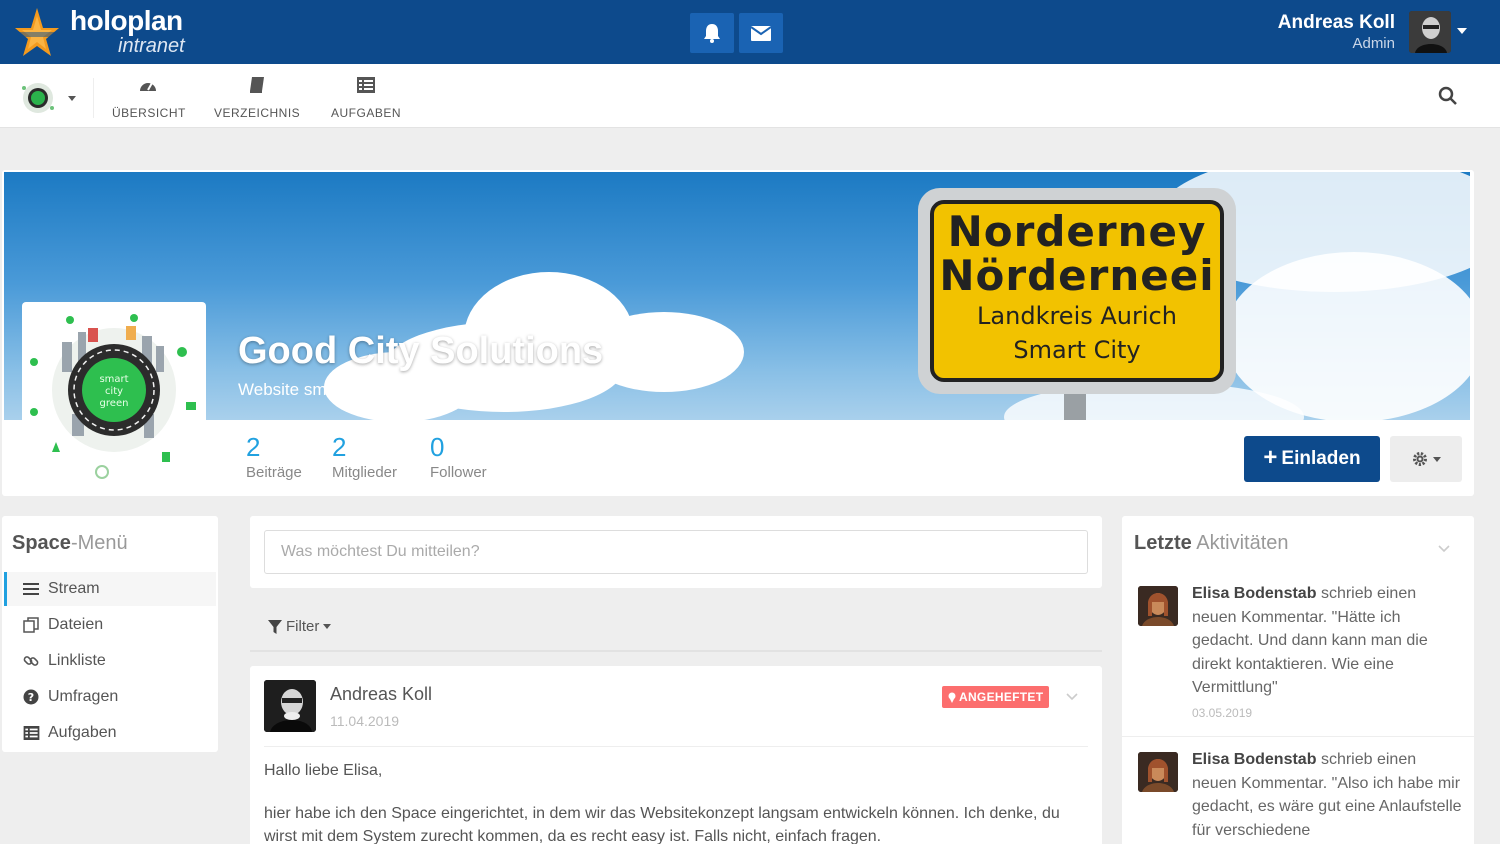 Image resolution: width=1500 pixels, height=844 pixels. I want to click on search-icon, so click(1447, 95).